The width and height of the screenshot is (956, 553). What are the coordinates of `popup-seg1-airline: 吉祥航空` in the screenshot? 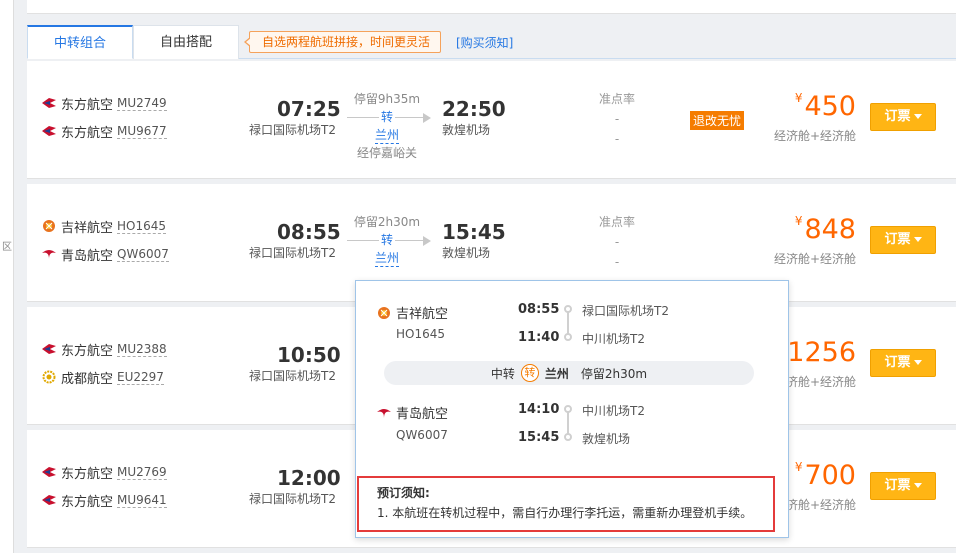 It's located at (412, 312).